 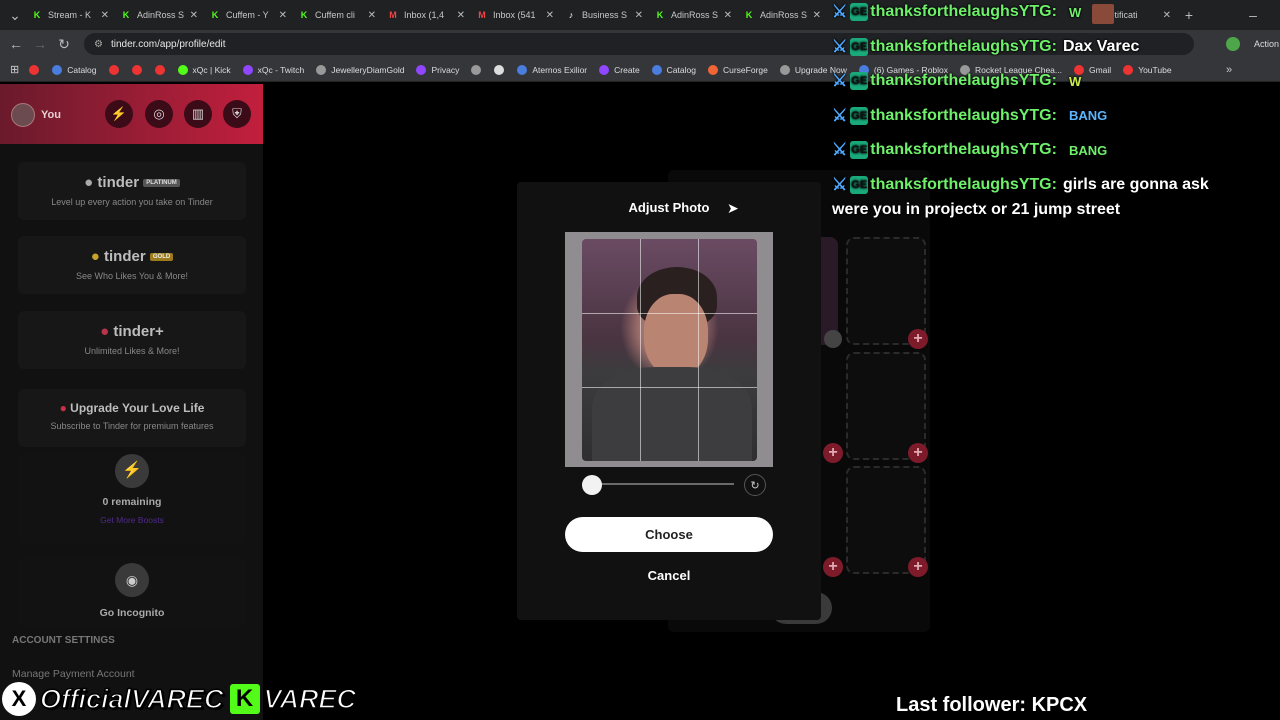 I want to click on bookmark-item: JewelleryDiamGold, so click(x=360, y=69).